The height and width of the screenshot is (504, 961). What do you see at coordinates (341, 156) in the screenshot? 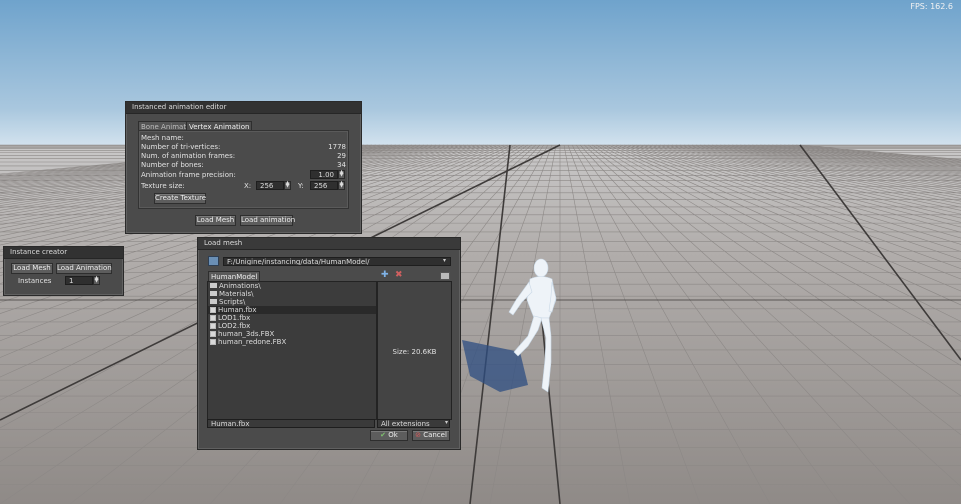
I see `animation-frames-value: 29` at bounding box center [341, 156].